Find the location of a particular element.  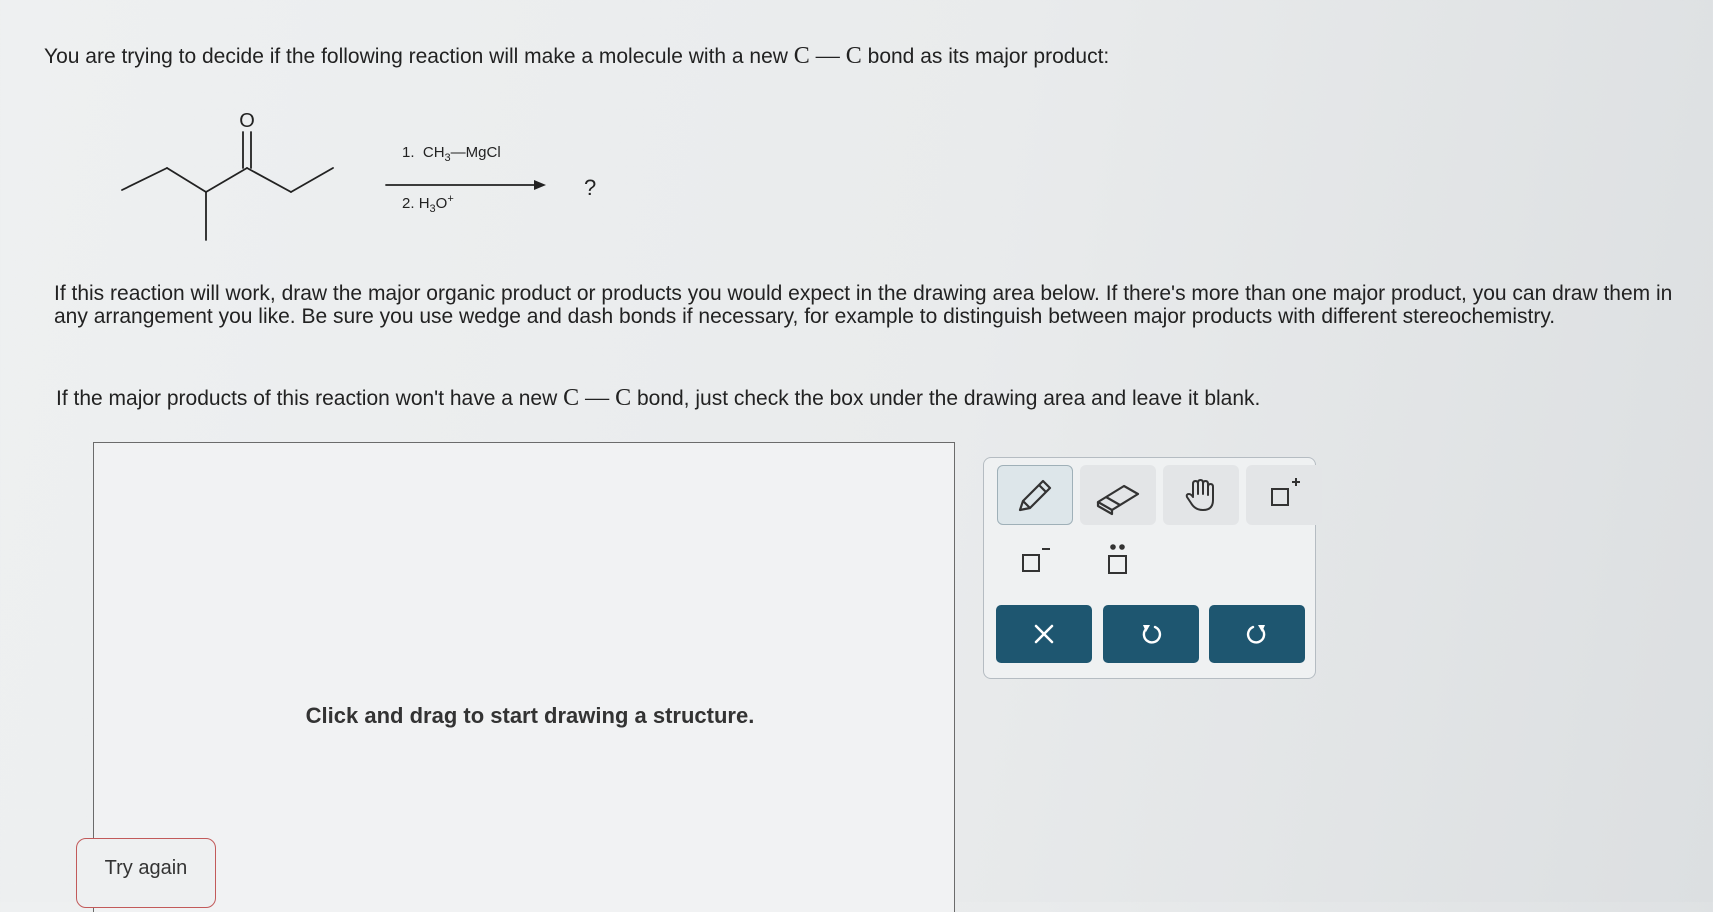

cc-bond-label: C — C is located at coordinates (827, 56).